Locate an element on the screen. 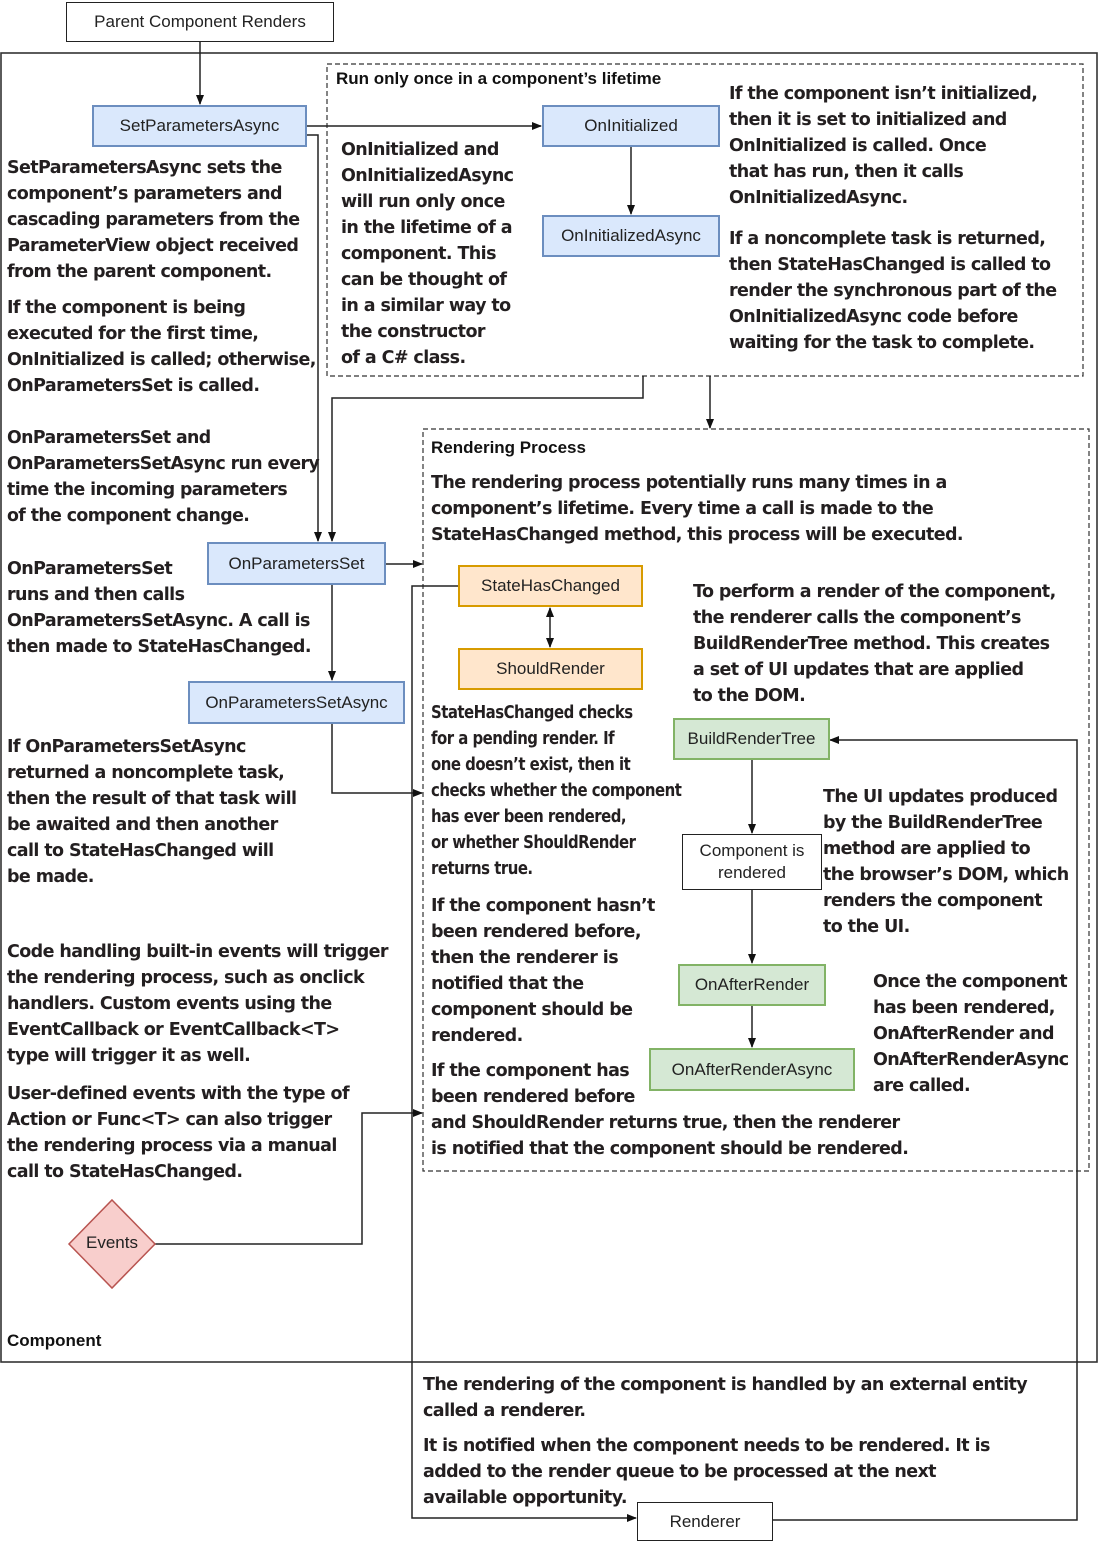  build-render-tree-node: BuildRenderTree is located at coordinates (751, 739).